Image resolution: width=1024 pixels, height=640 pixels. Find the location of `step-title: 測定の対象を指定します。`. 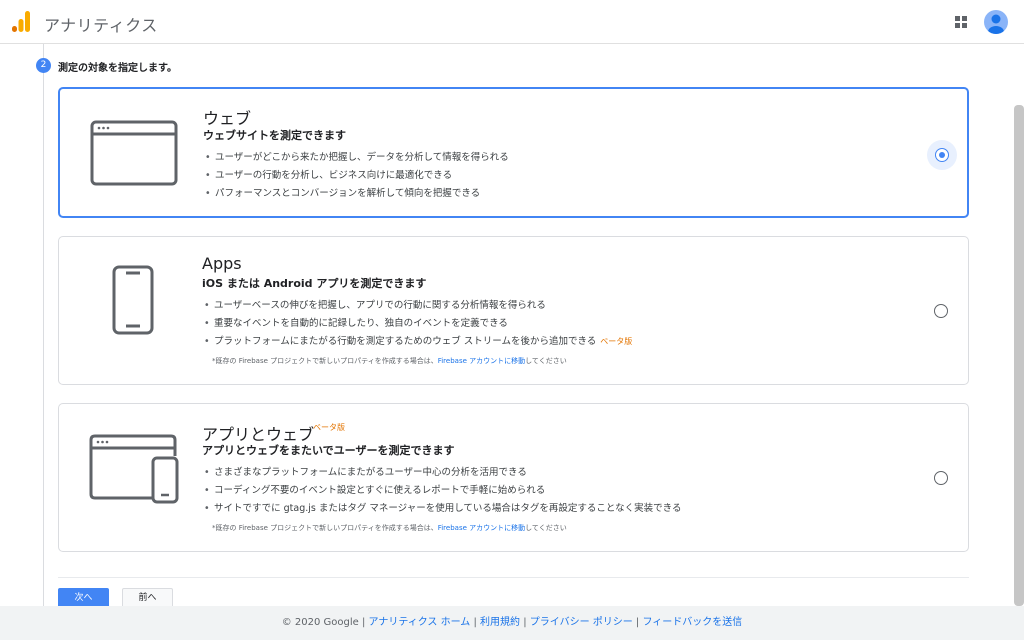

step-title: 測定の対象を指定します。 is located at coordinates (117, 68).